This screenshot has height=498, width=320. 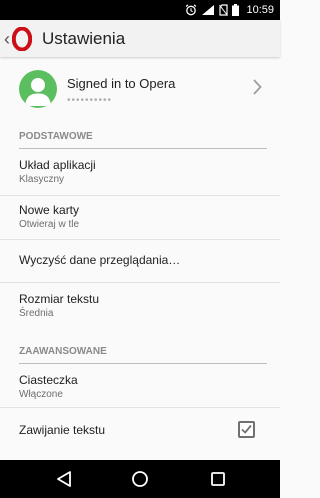 I want to click on setting-value: Włączone, so click(x=41, y=394).